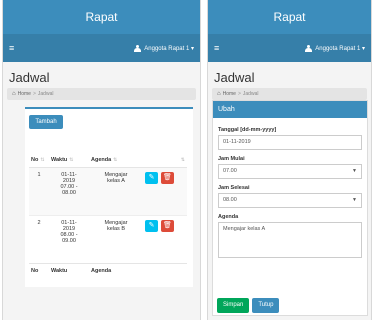 This screenshot has width=372, height=320. I want to click on add-button: Tambah, so click(46, 122).